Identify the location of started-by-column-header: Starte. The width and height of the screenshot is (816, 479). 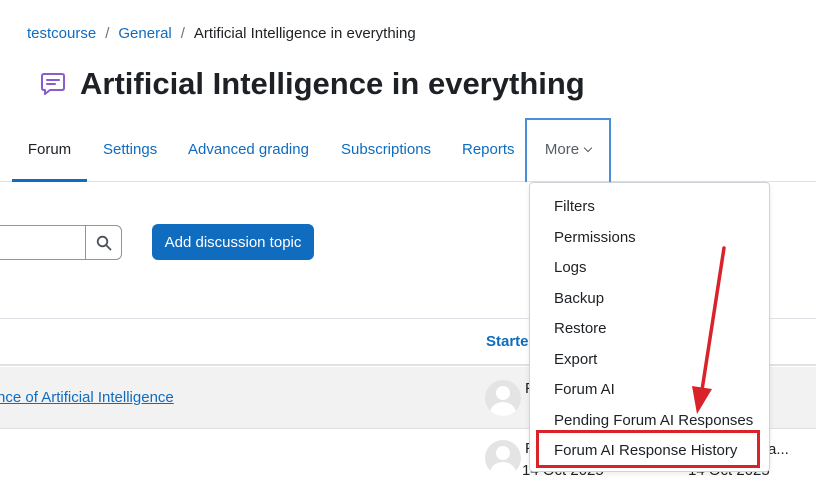
(507, 341).